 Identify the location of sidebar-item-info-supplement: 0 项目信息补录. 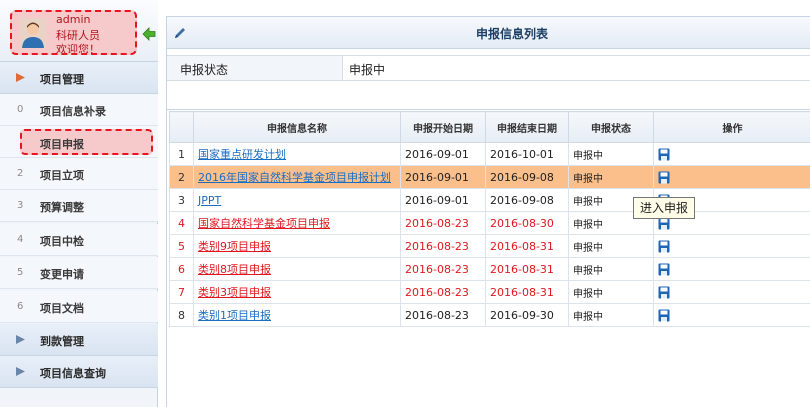
(79, 110).